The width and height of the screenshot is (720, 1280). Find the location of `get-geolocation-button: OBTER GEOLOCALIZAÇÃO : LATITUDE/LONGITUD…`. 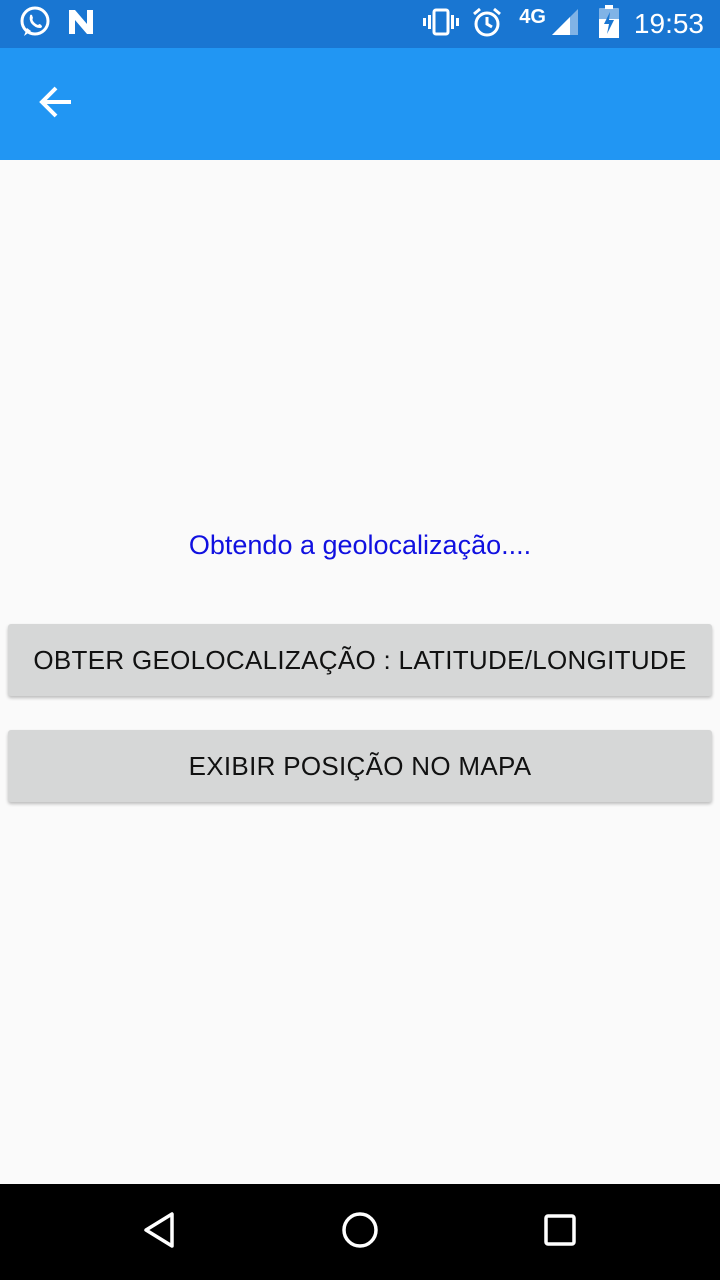

get-geolocation-button: OBTER GEOLOCALIZAÇÃO : LATITUDE/LONGITUD… is located at coordinates (360, 660).